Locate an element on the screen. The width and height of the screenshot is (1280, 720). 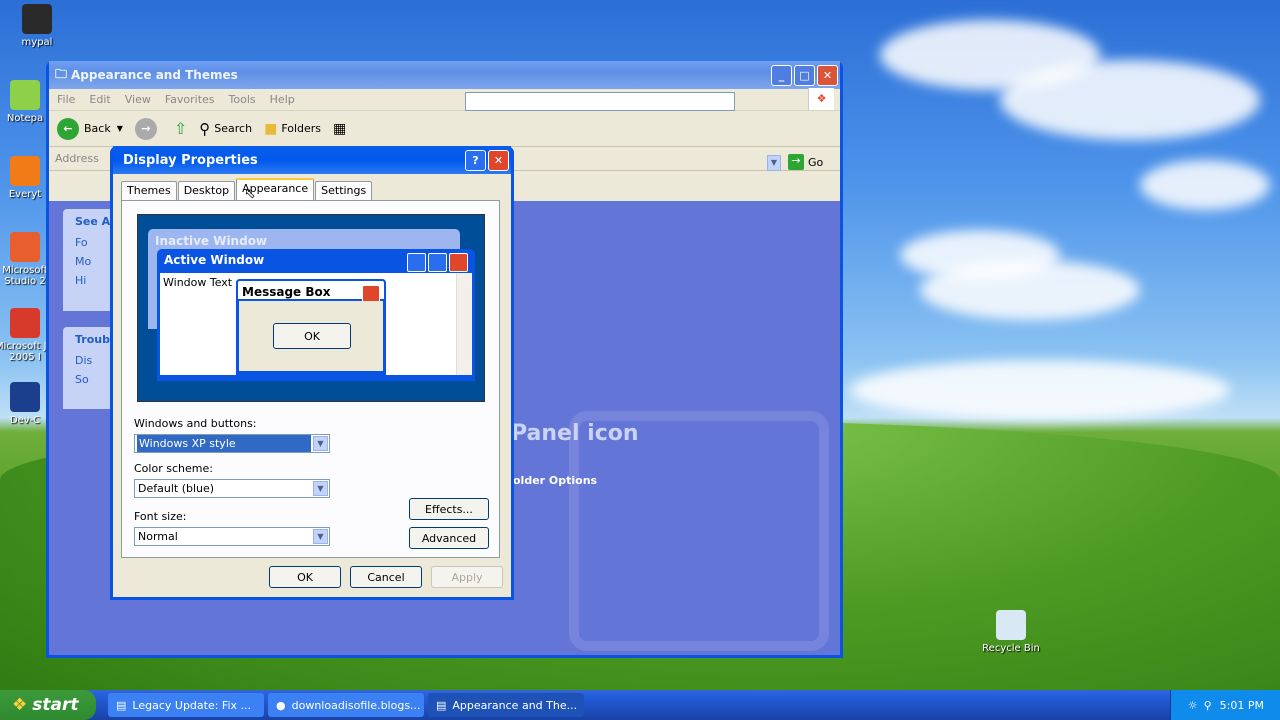
windows-buttons-label: Windows and buttons: is located at coordinates (195, 423).